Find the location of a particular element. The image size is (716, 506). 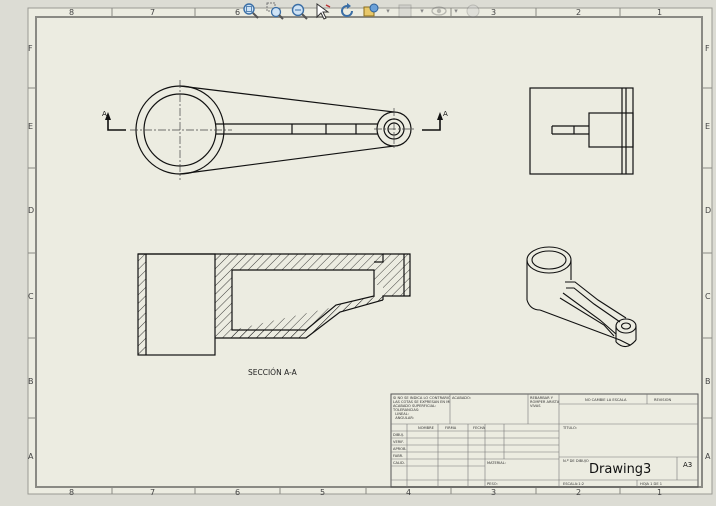

select-icon is located at coordinates (323, 11).